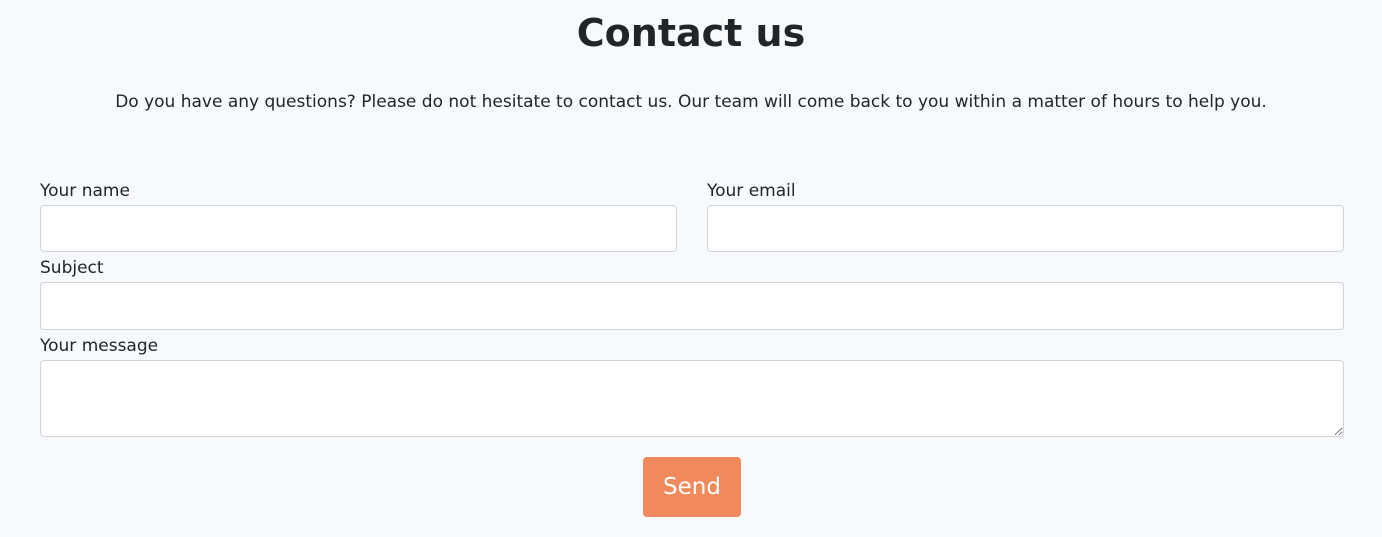 The width and height of the screenshot is (1382, 537). I want to click on subject-label: Subject, so click(72, 268).